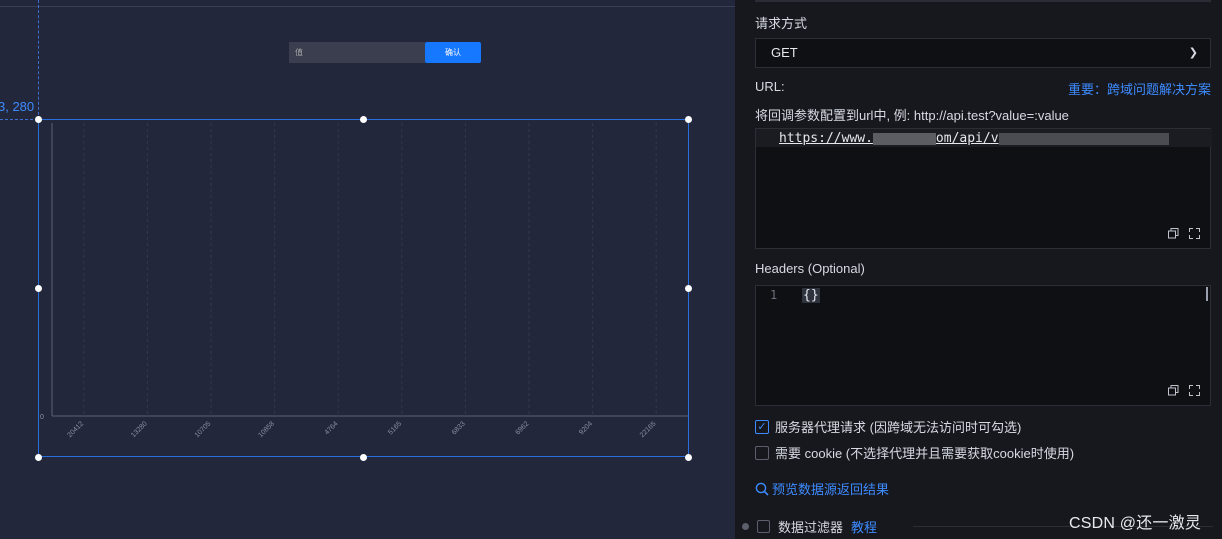 Image resolution: width=1222 pixels, height=539 pixels. What do you see at coordinates (925, 453) in the screenshot?
I see `cookie-label: 需要 cookie (不选择代理并且需要获取cookie时使用)` at bounding box center [925, 453].